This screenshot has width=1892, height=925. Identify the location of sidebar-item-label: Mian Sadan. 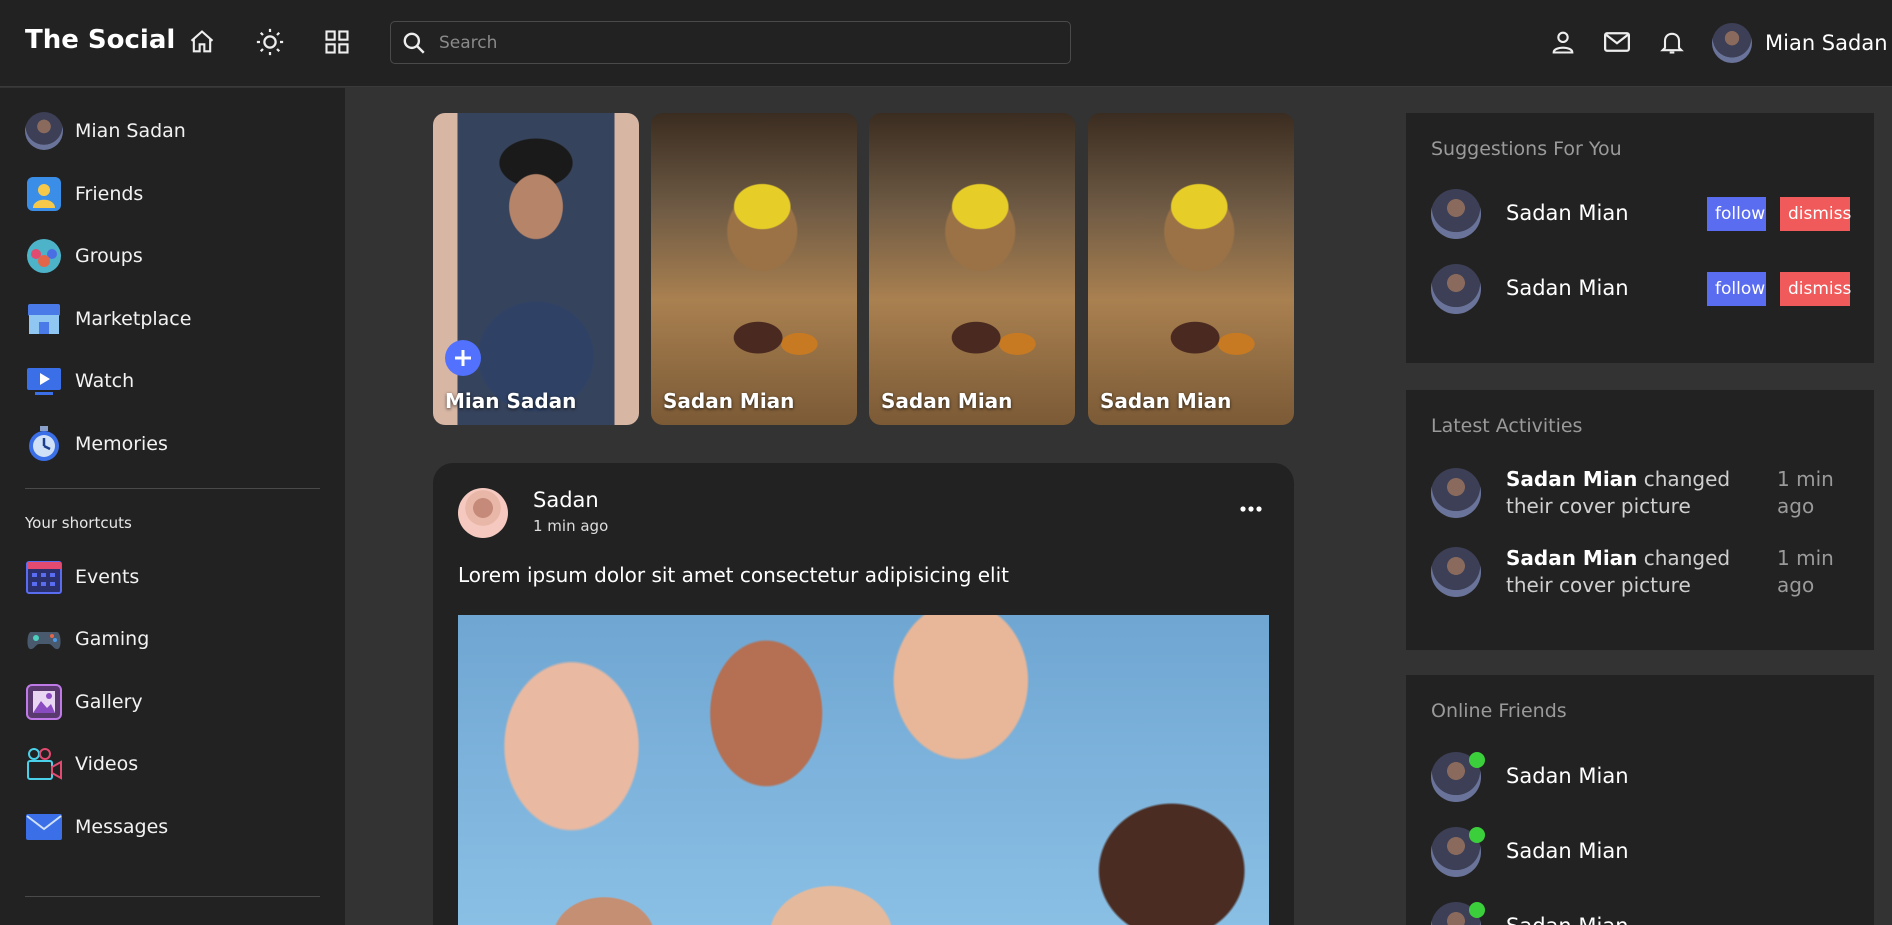
(130, 131).